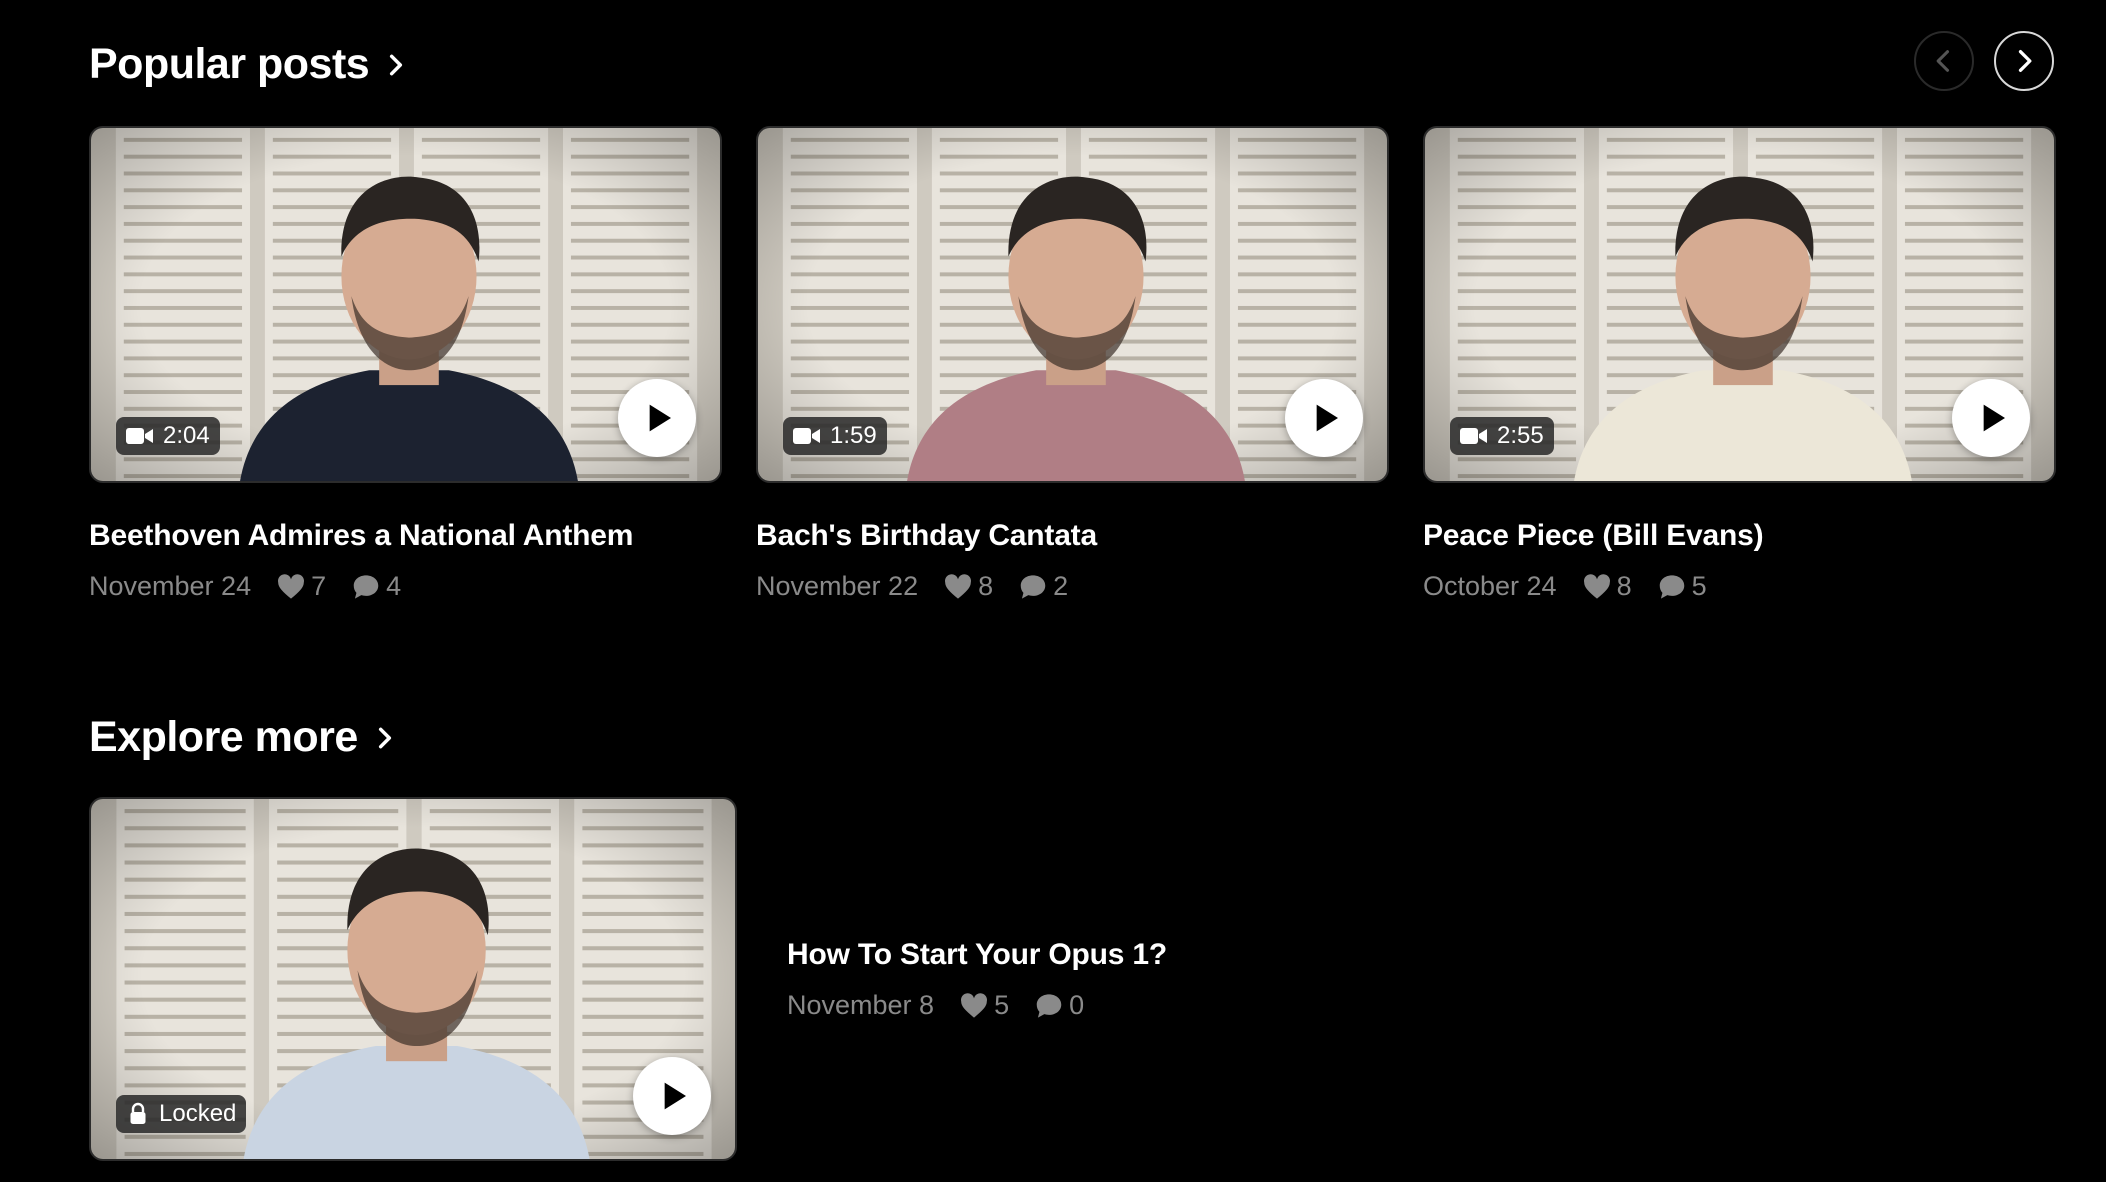  I want to click on post-title: Bach's Birthday Cantata, so click(1072, 536).